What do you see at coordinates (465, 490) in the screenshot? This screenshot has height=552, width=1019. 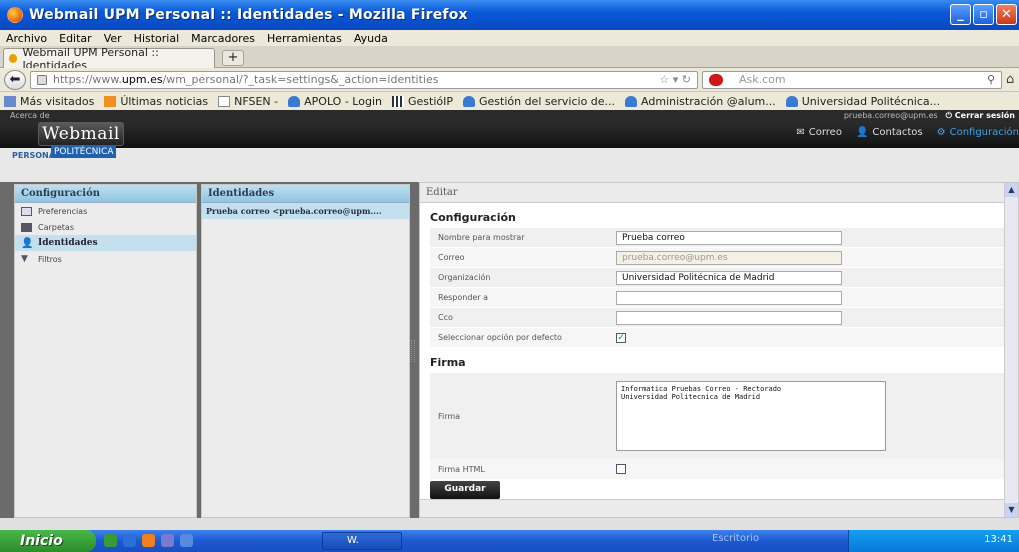 I see `save-button: Guardar` at bounding box center [465, 490].